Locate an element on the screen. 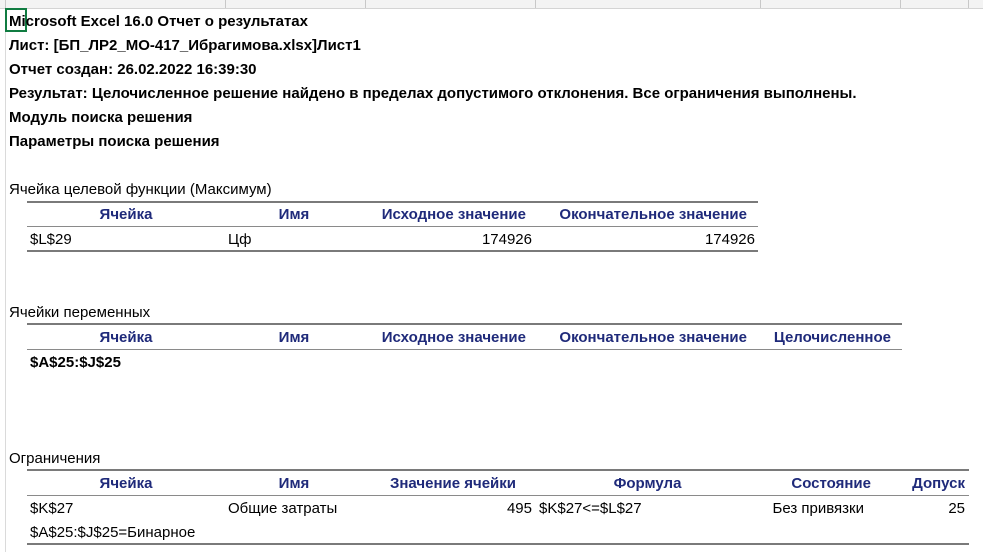 Image resolution: width=983 pixels, height=552 pixels. variables-col-final: Окончательное значение is located at coordinates (653, 337).